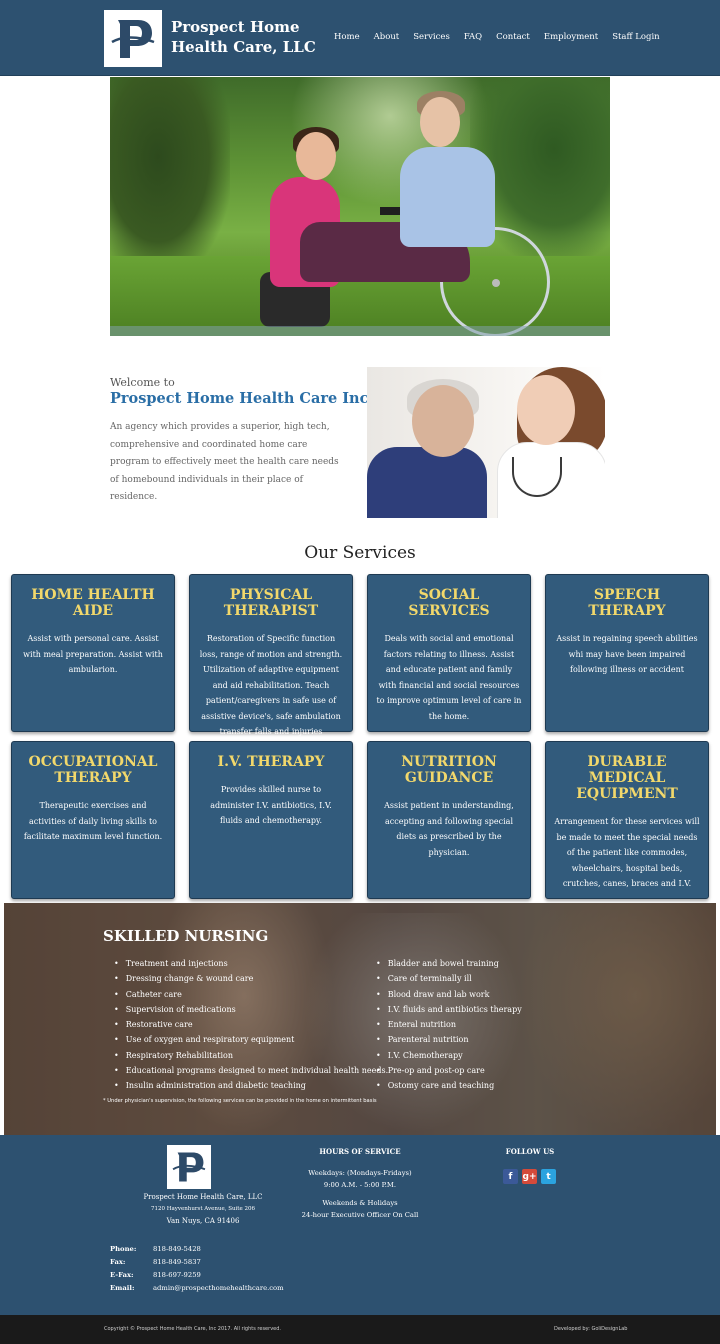 The height and width of the screenshot is (1344, 720). Describe the element at coordinates (449, 603) in the screenshot. I see `service-card-title: SOCIAL SERVICES` at that location.